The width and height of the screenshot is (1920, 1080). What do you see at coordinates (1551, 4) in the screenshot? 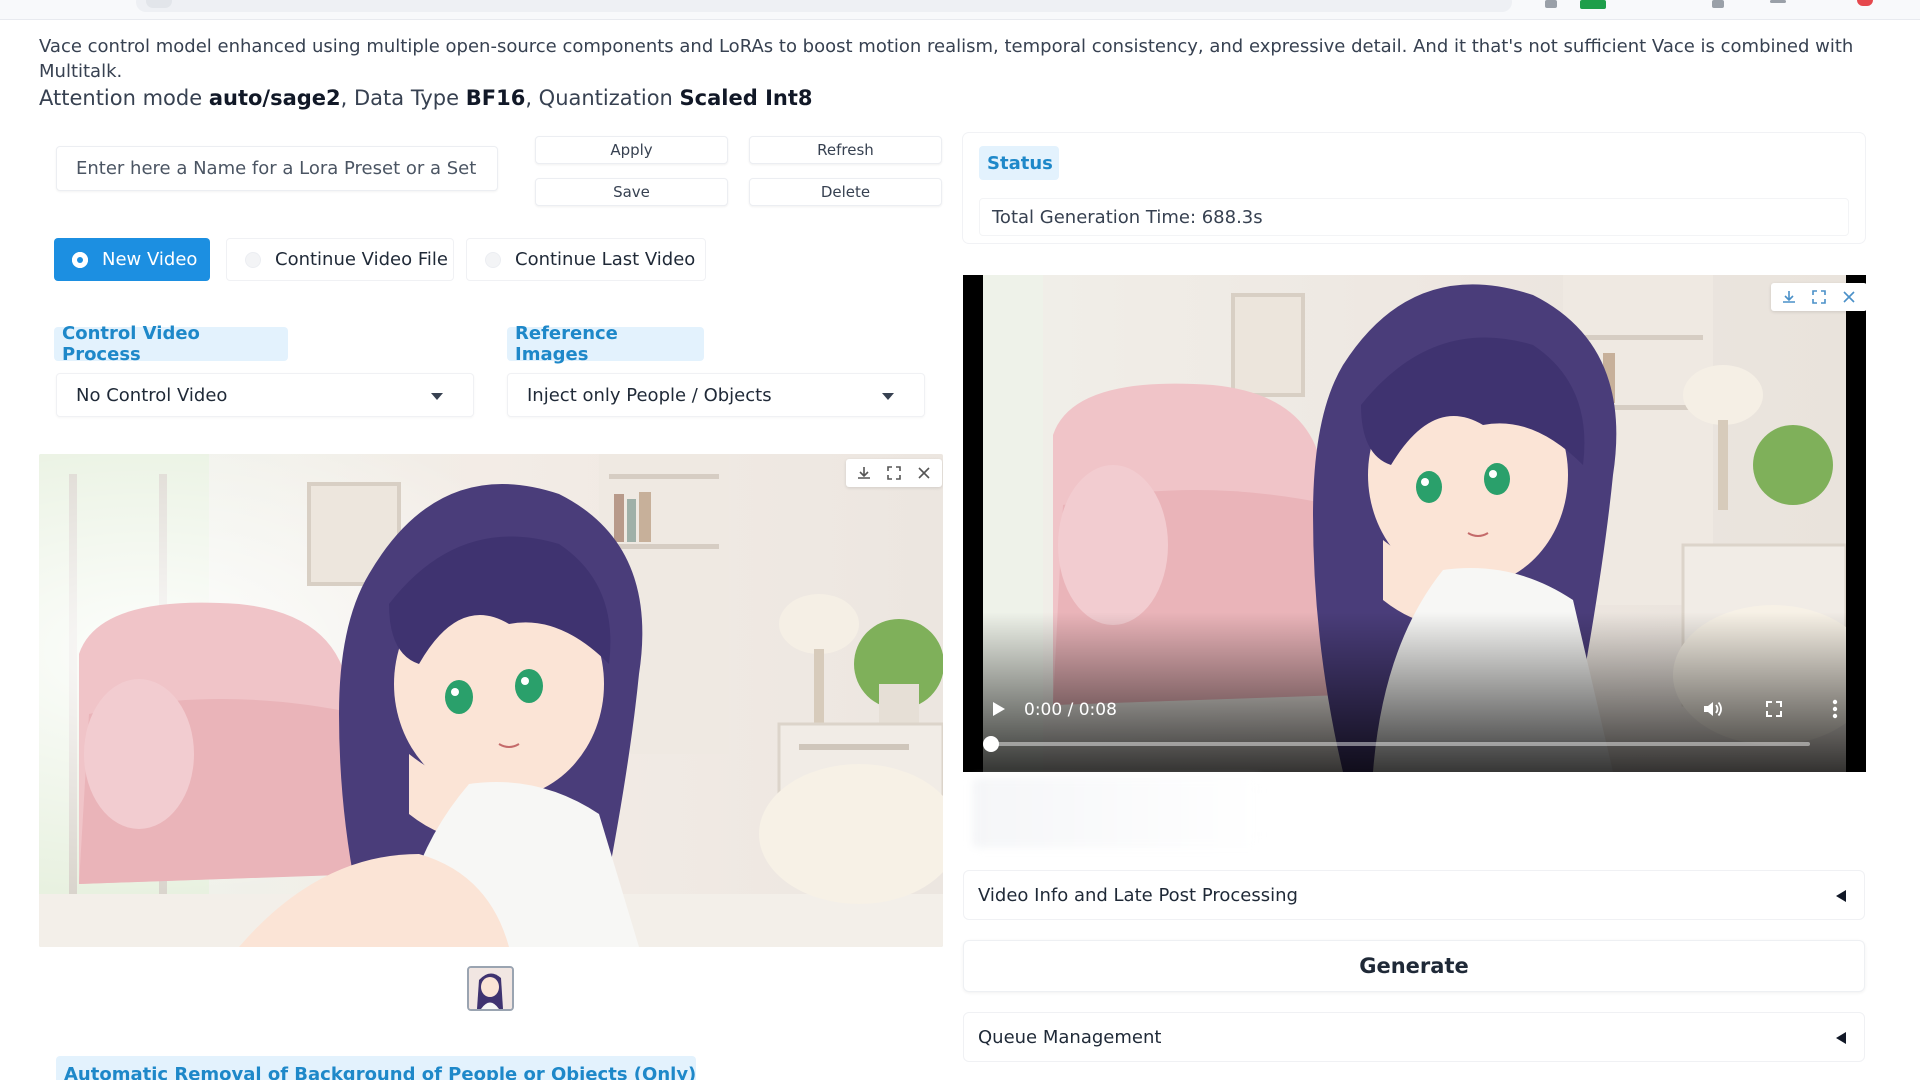
I see `extension-icon` at bounding box center [1551, 4].